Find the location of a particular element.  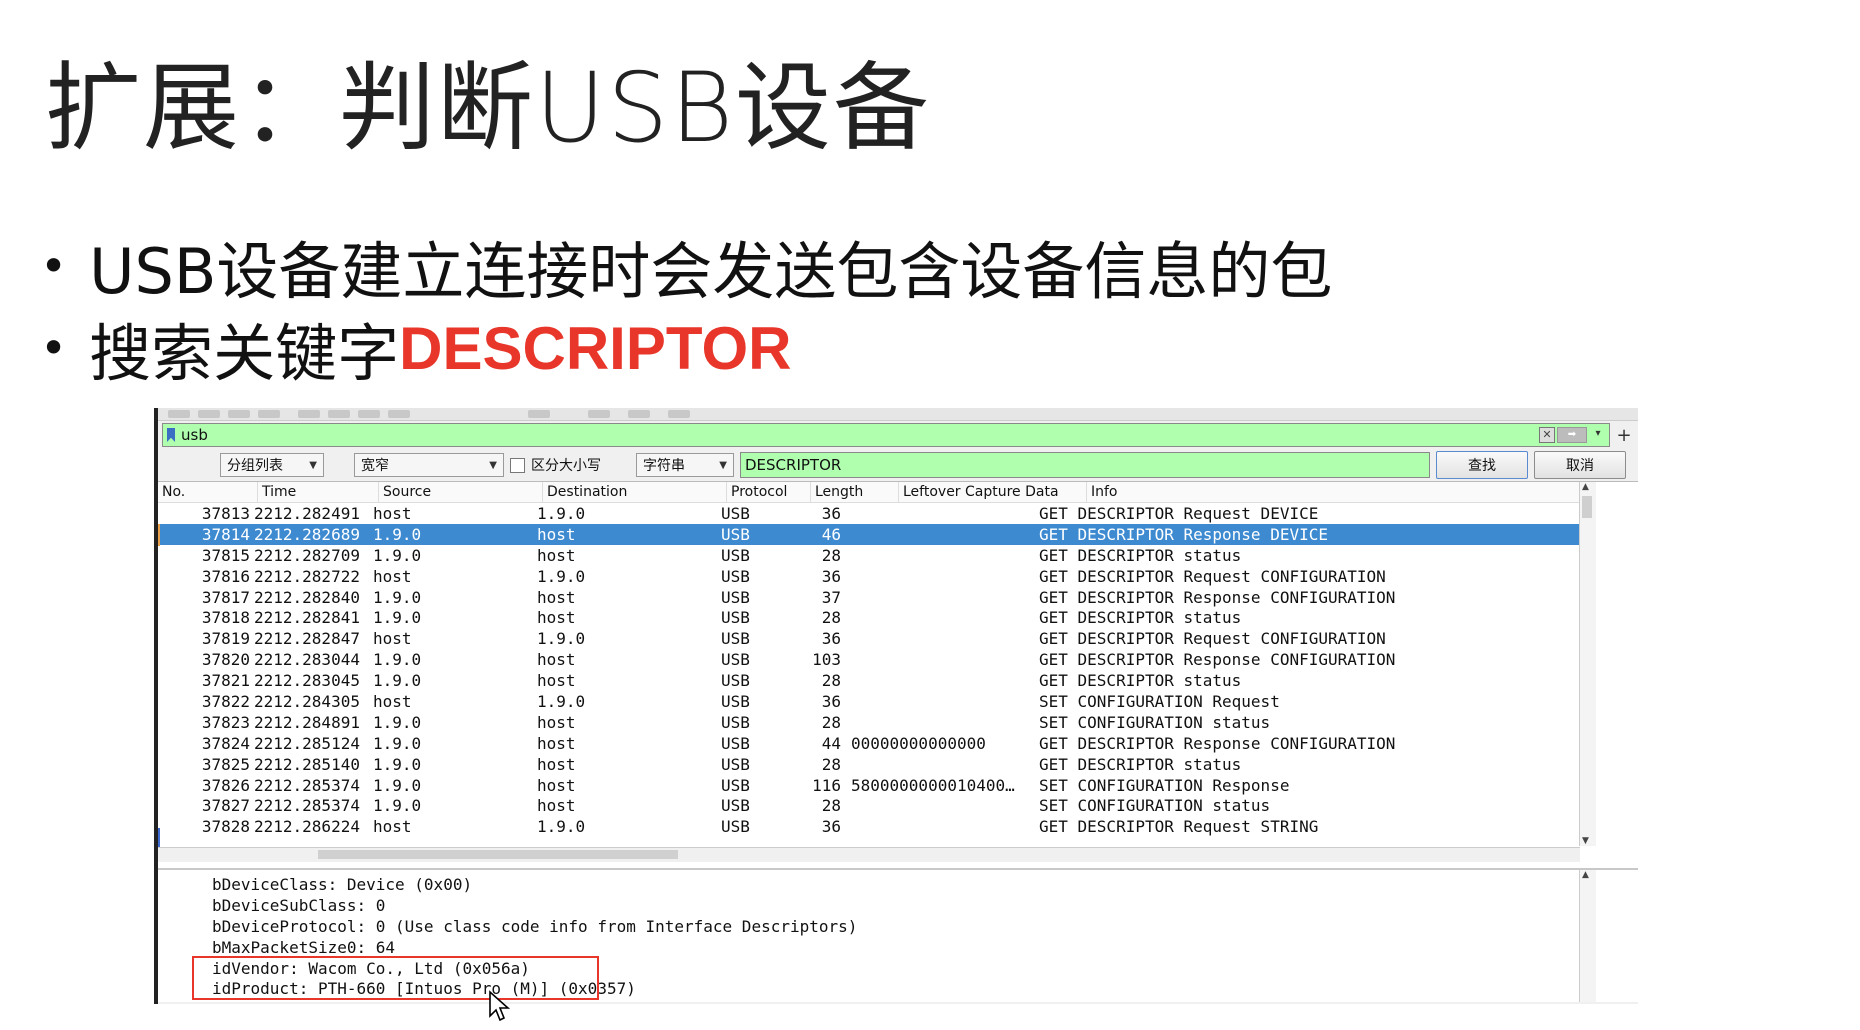

display-filter-input: usb ✕ ➡ ▾ is located at coordinates (886, 435).